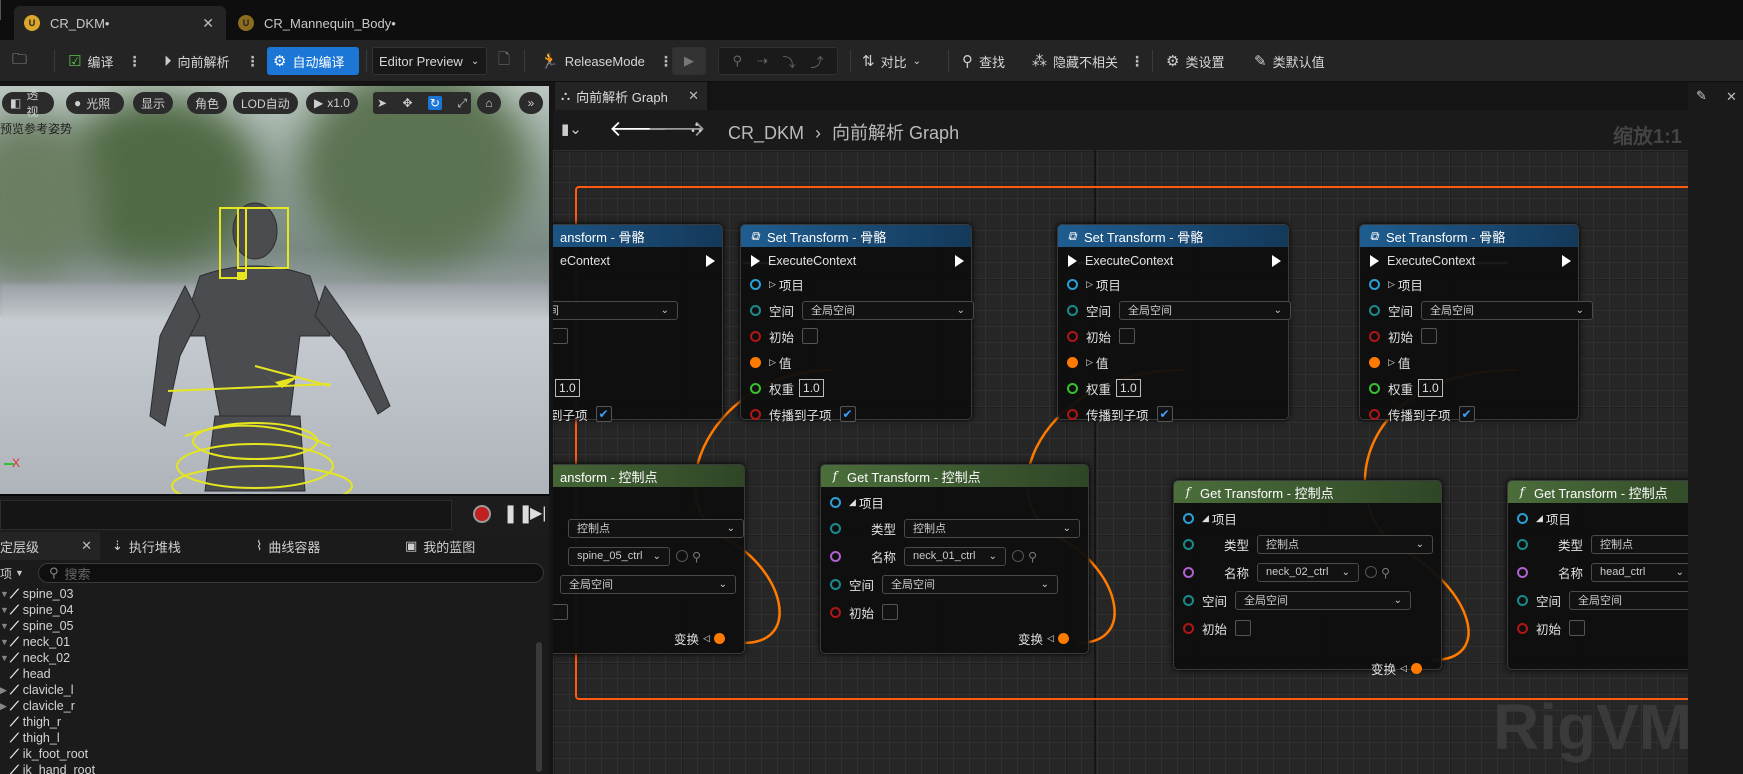  What do you see at coordinates (266, 706) in the screenshot?
I see `tree-item: ▶ ⟋ clavicle_r` at bounding box center [266, 706].